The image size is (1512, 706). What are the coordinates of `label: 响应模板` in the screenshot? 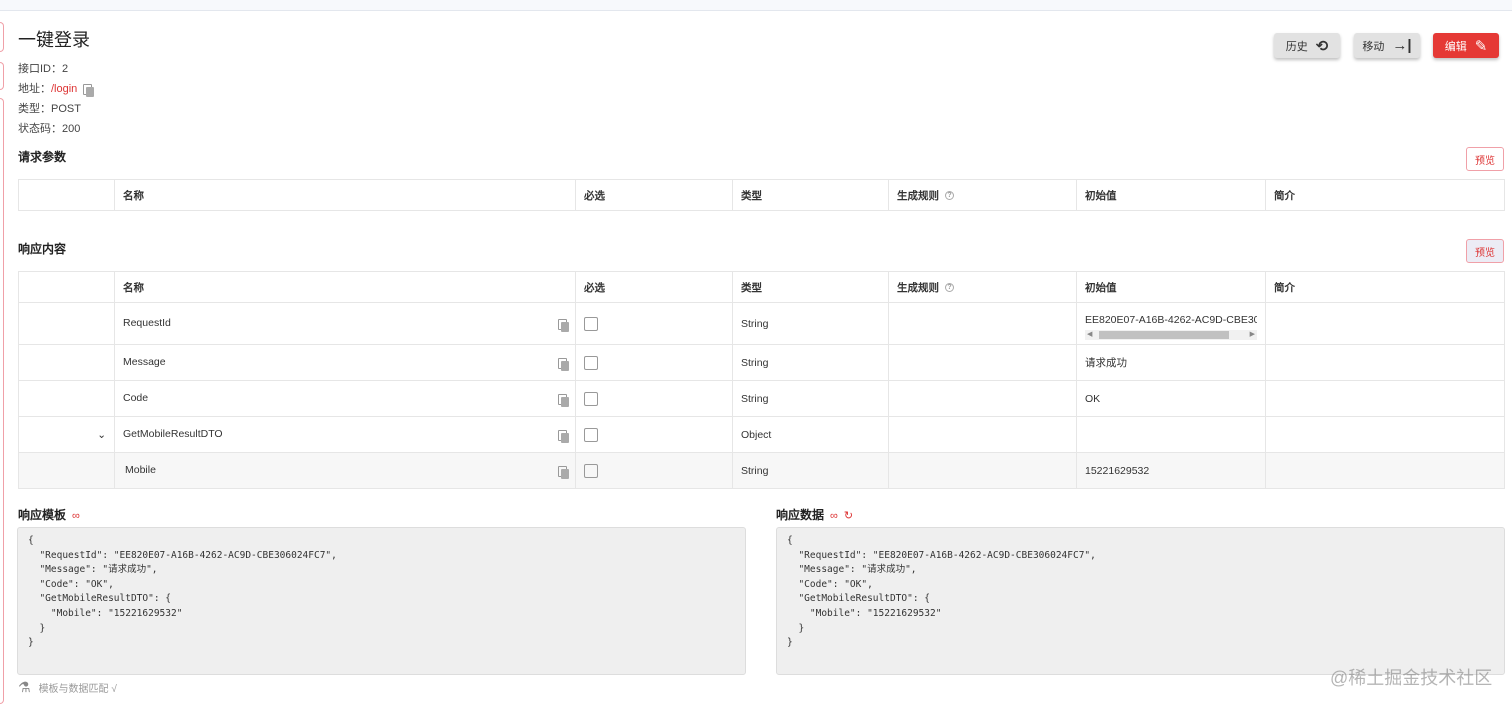 It's located at (42, 515).